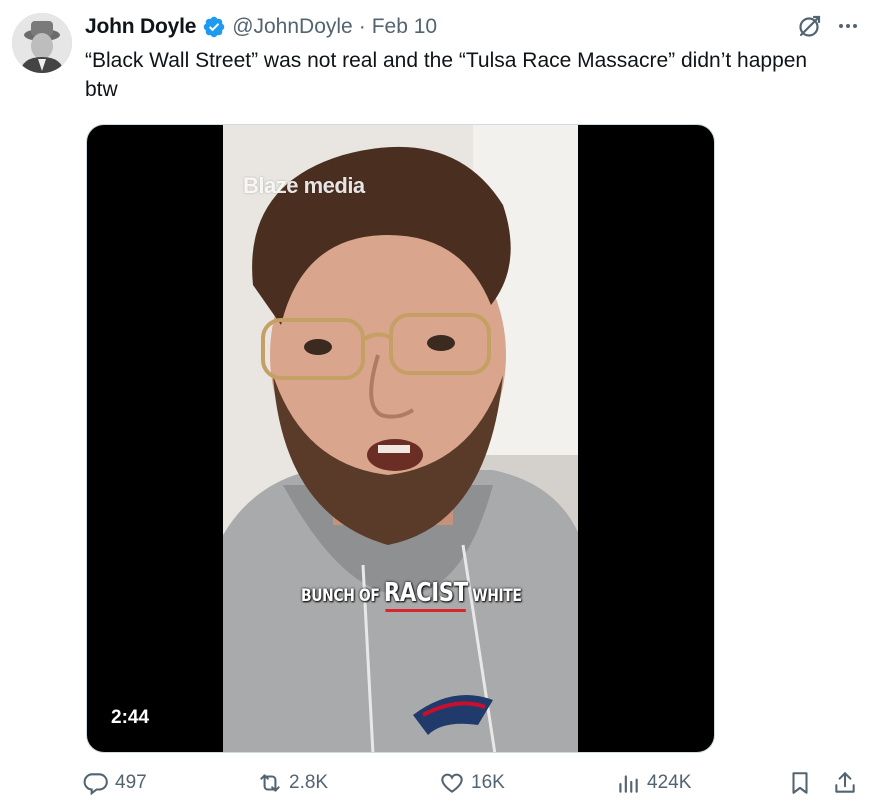  What do you see at coordinates (304, 185) in the screenshot?
I see `video-watermark: Blaze media` at bounding box center [304, 185].